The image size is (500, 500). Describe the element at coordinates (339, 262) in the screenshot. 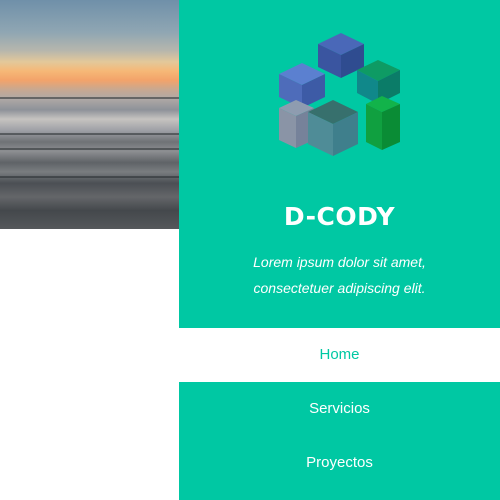

I see `tagline-line-1: Lorem ipsum dolor sit amet,` at that location.